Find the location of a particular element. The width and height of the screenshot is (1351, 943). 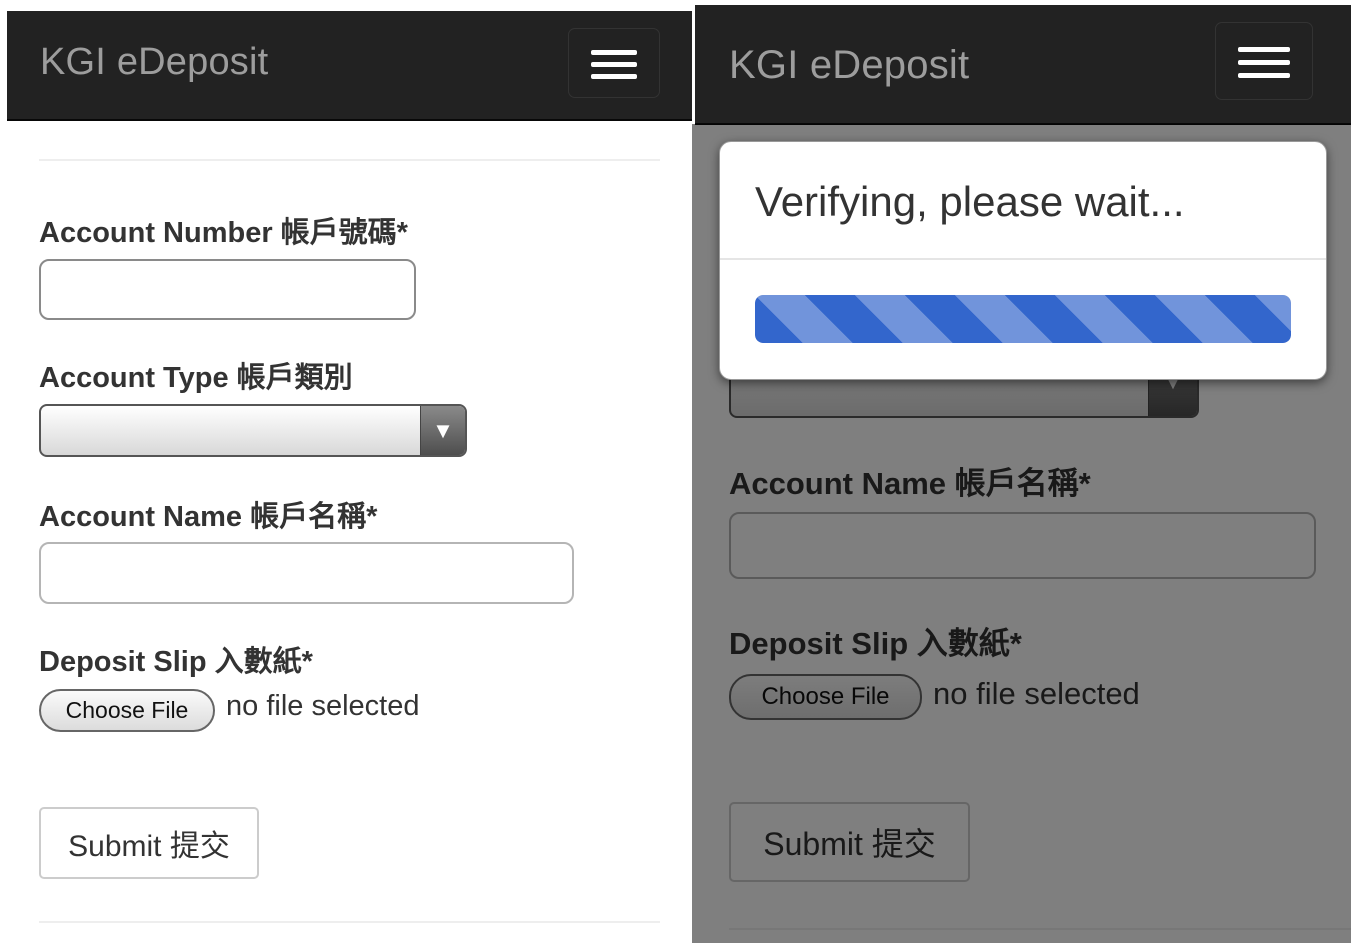

bottom-divider is located at coordinates (349, 922).